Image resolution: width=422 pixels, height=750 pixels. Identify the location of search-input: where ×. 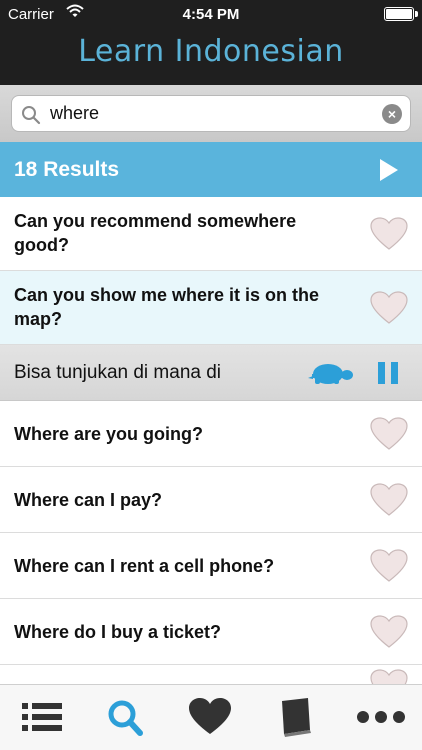
(211, 113).